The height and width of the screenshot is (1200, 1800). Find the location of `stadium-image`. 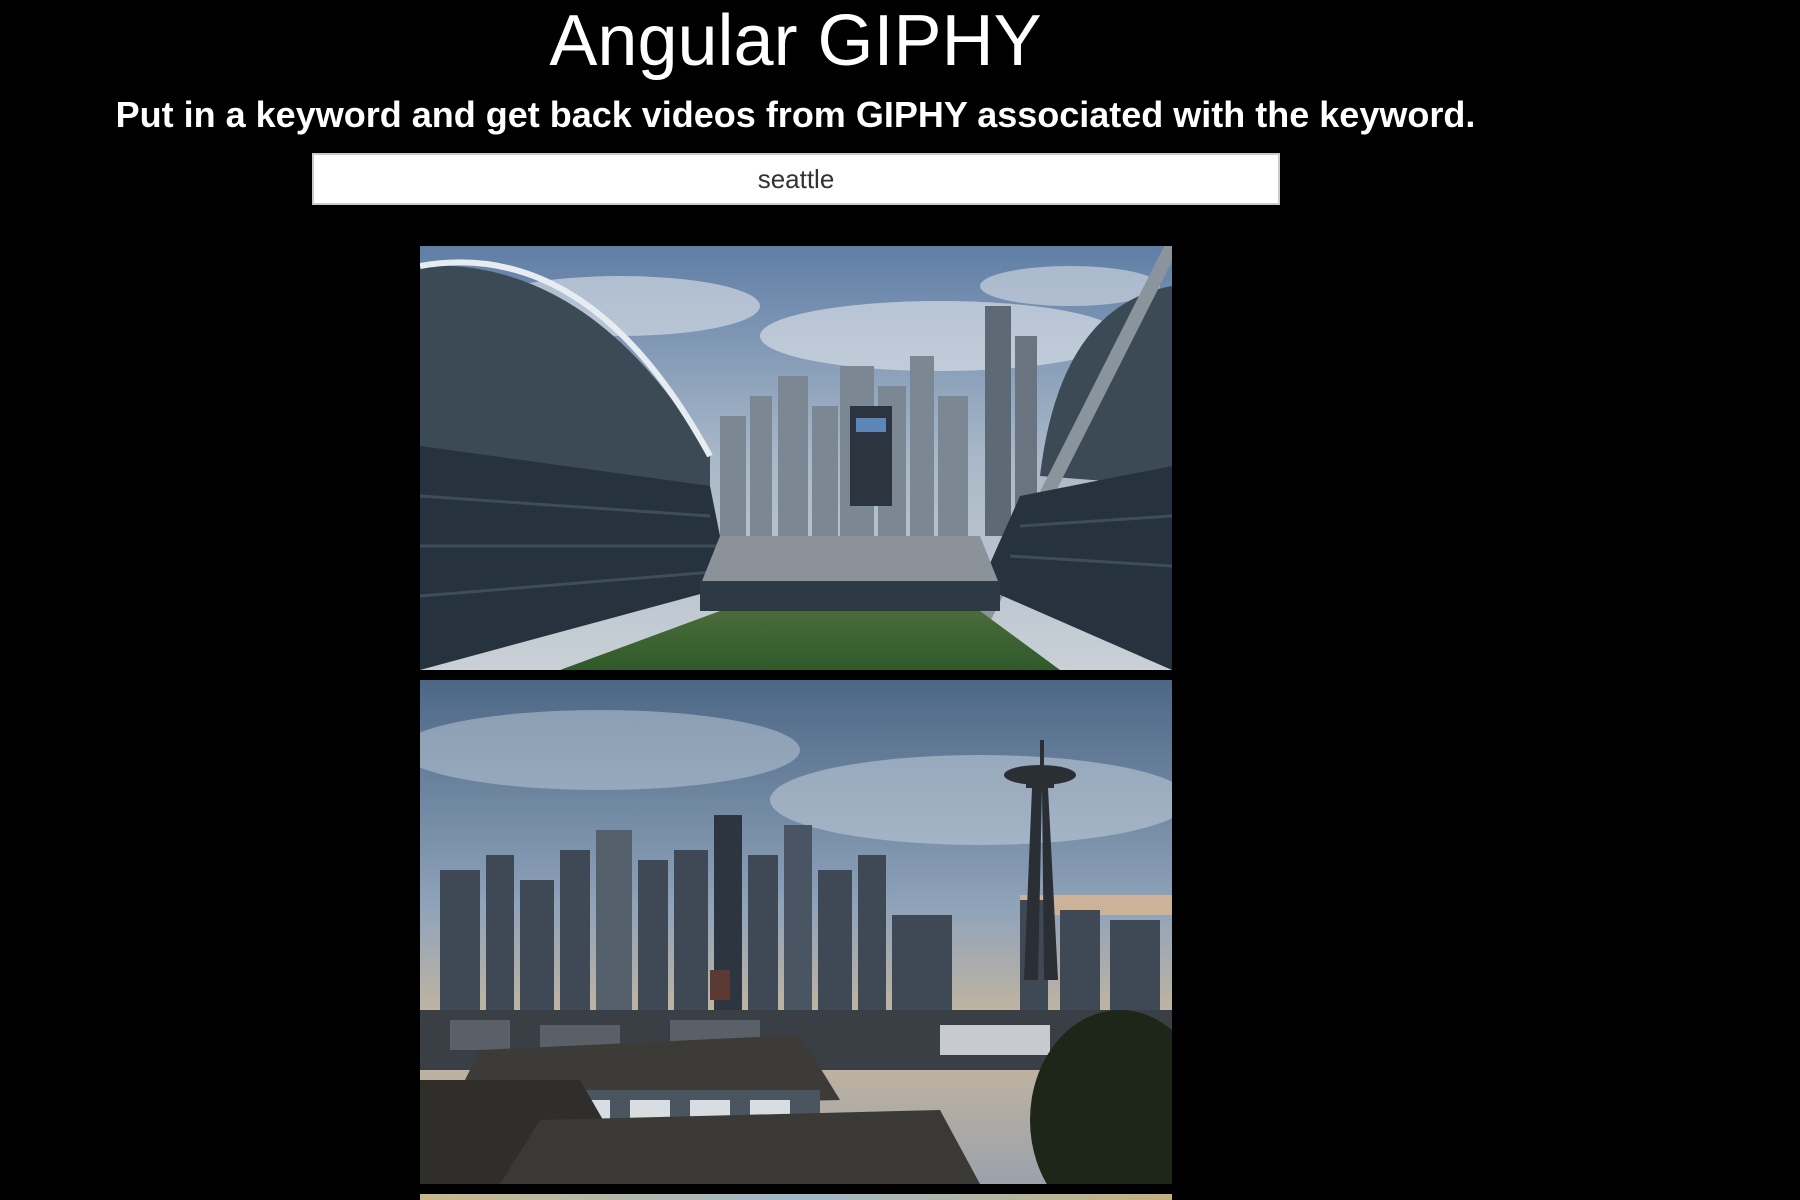

stadium-image is located at coordinates (796, 458).